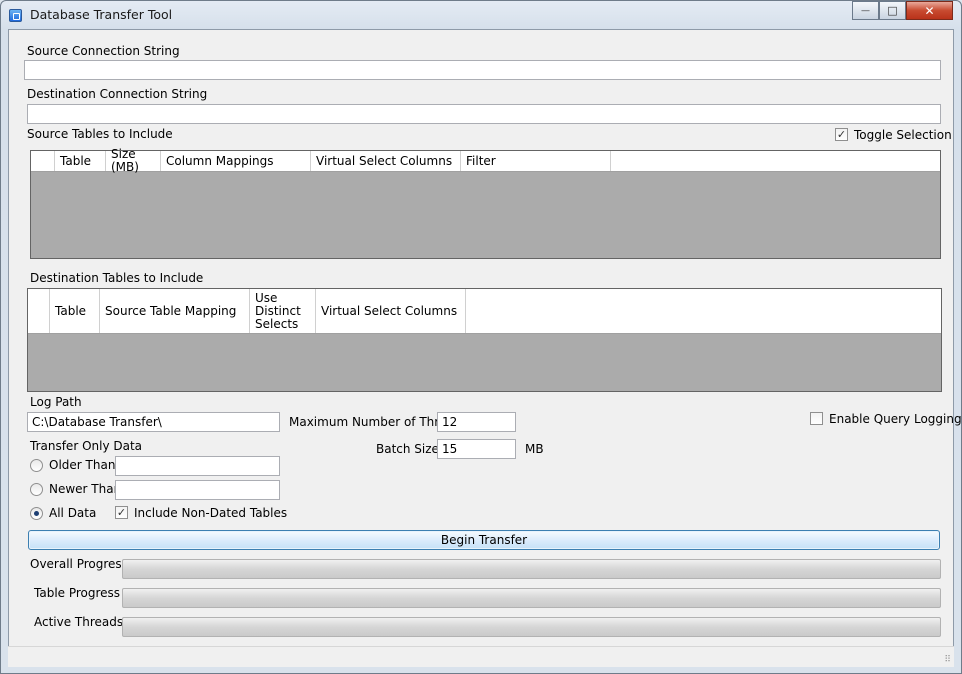 The height and width of the screenshot is (674, 962). Describe the element at coordinates (481, 656) in the screenshot. I see `status-bar: ⠿` at that location.